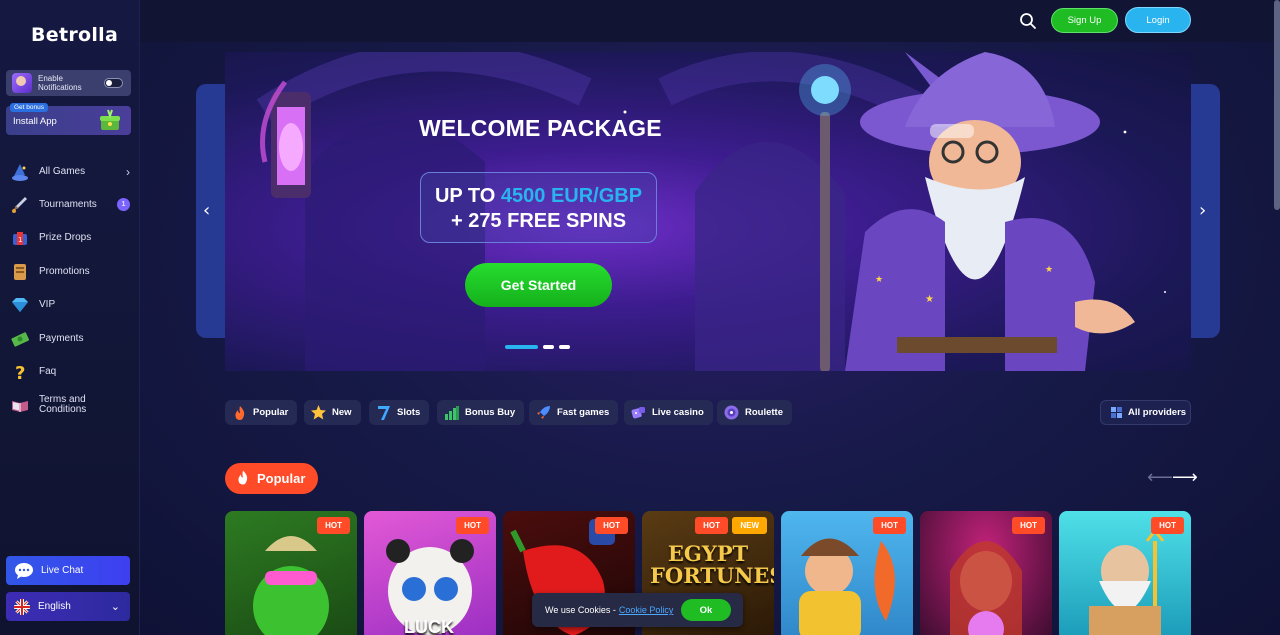  Describe the element at coordinates (1125, 573) in the screenshot. I see `game-tile-7: HOT` at that location.